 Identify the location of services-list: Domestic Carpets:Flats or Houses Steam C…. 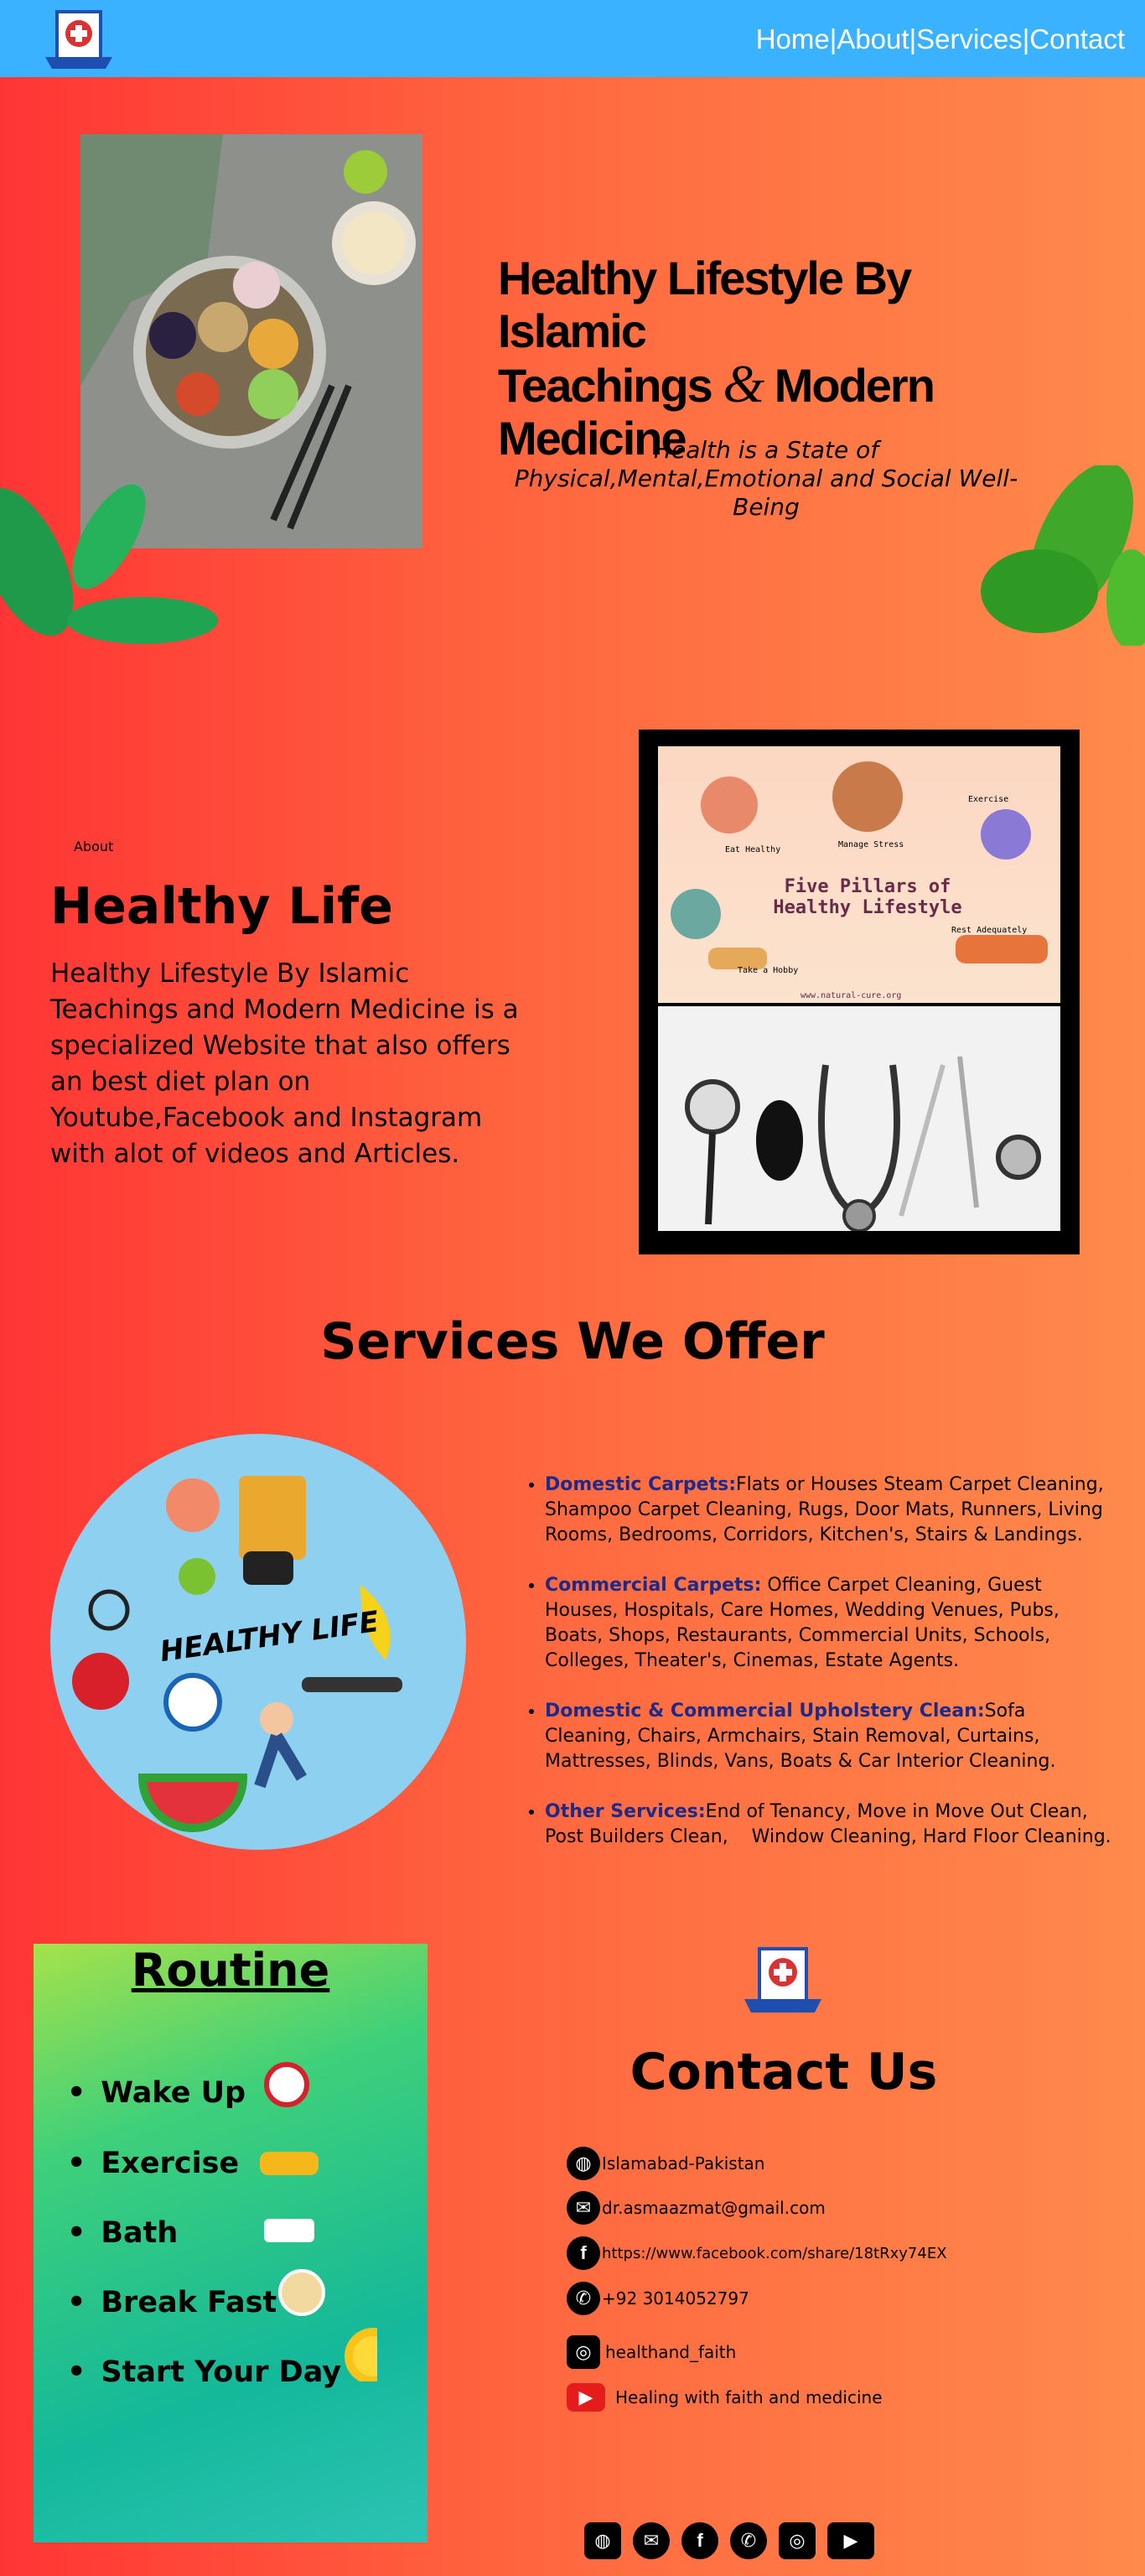
(823, 1673).